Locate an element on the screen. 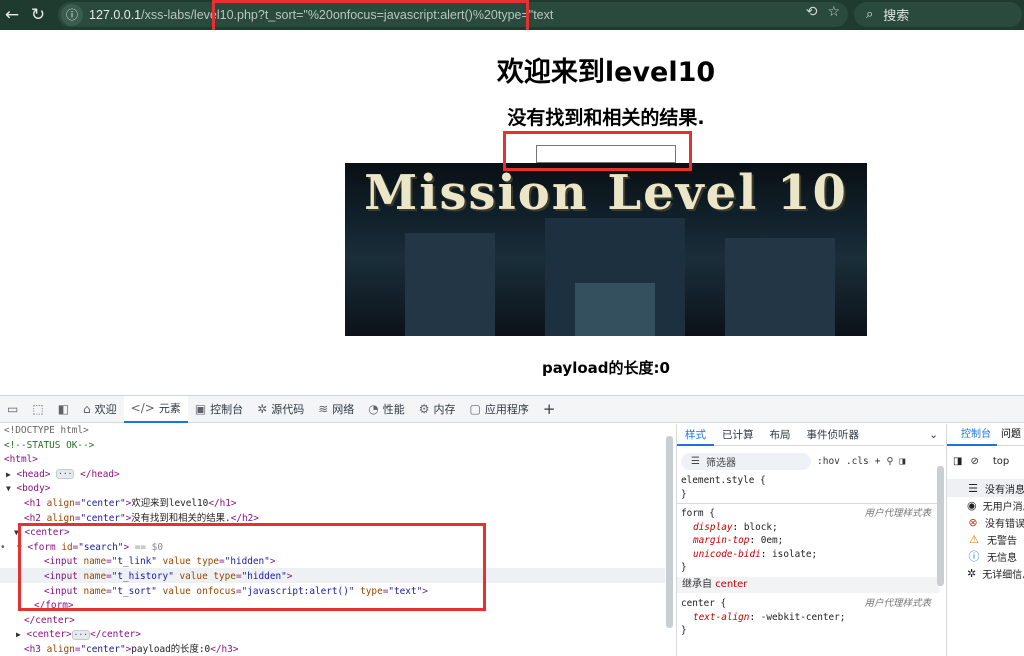  console-filter-verbose: ✲无详细信息 is located at coordinates (985, 573).